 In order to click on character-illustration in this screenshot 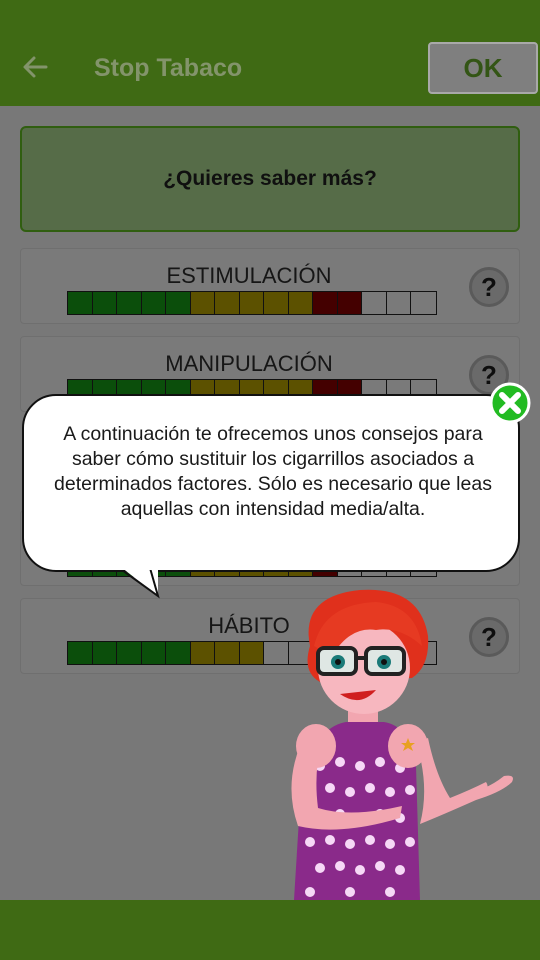, I will do `click(402, 744)`.